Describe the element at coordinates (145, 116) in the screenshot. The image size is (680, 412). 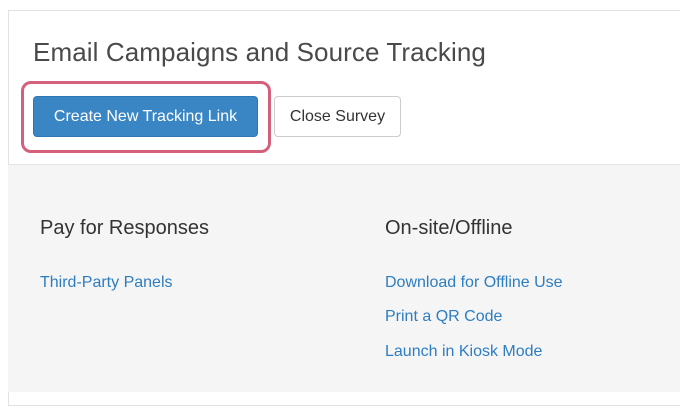
I see `create-tracking-link-button: Create New Tracking Link` at that location.